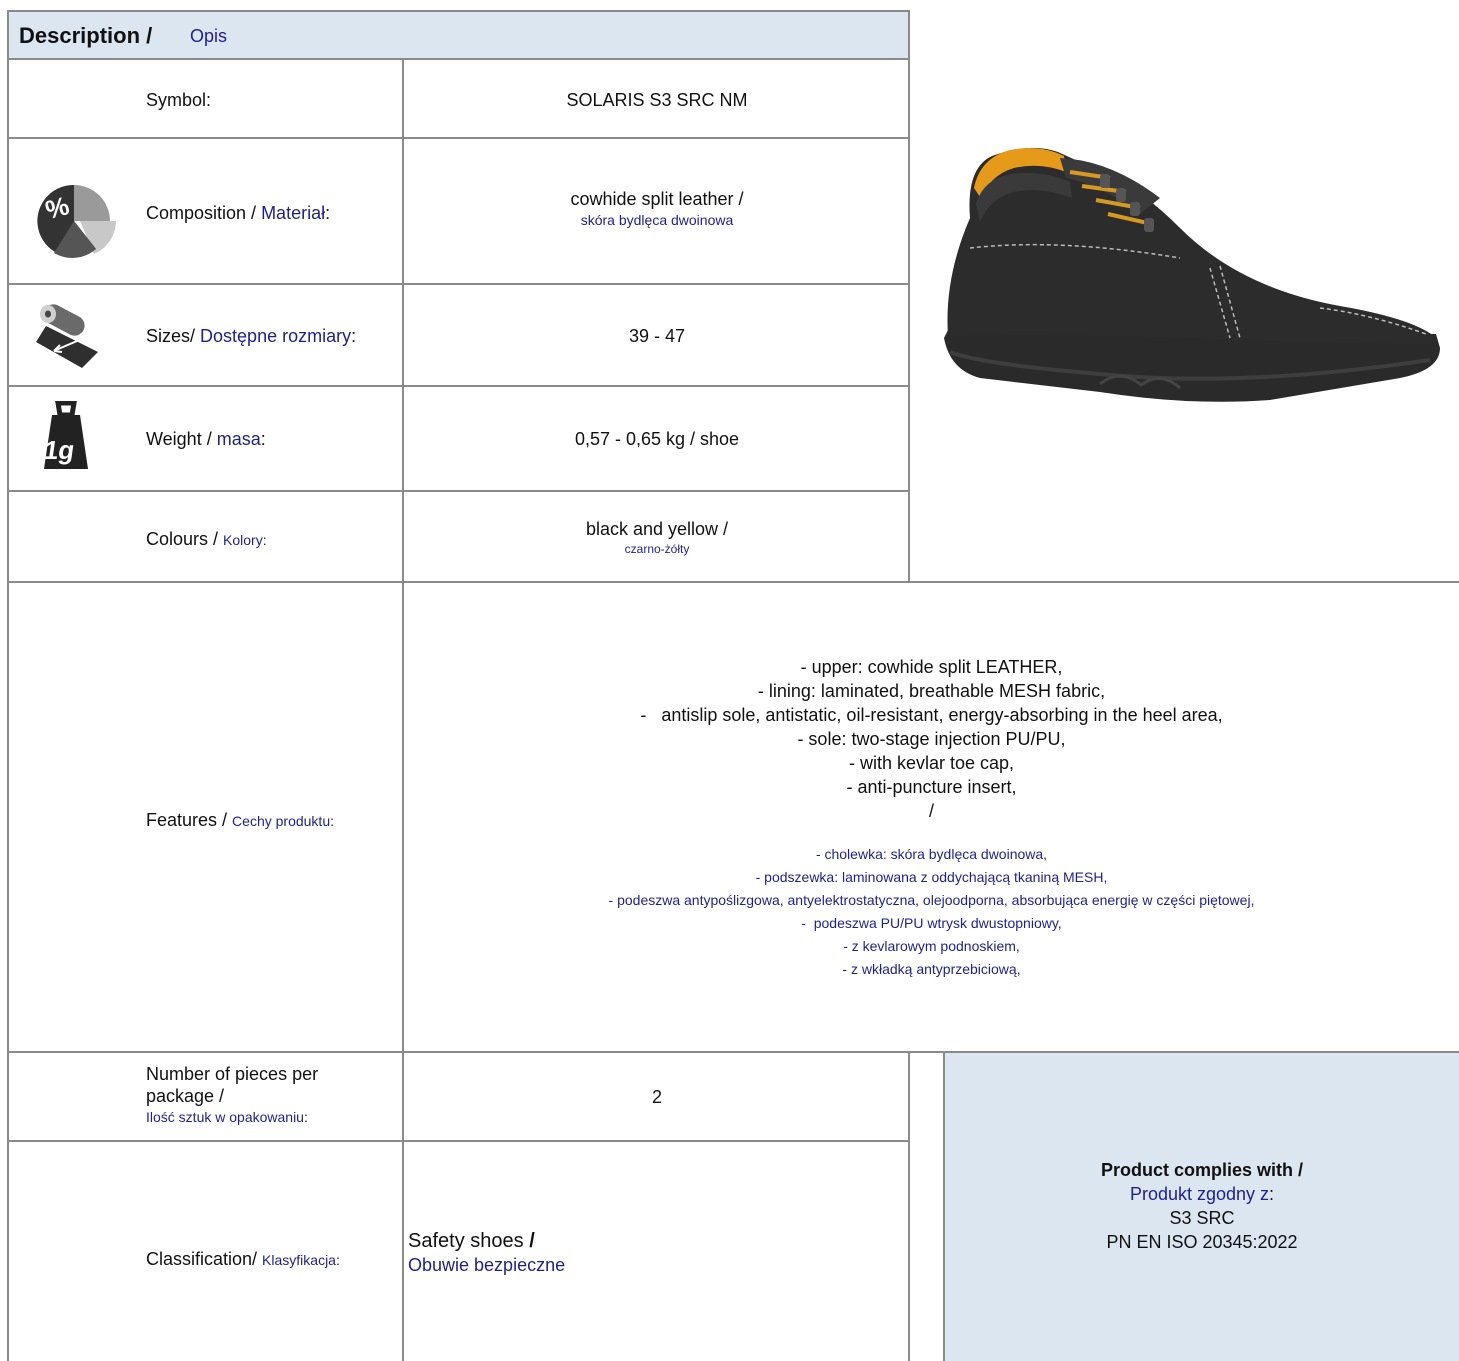 The image size is (1459, 1361). I want to click on header-bar: Description / Opis, so click(458, 35).